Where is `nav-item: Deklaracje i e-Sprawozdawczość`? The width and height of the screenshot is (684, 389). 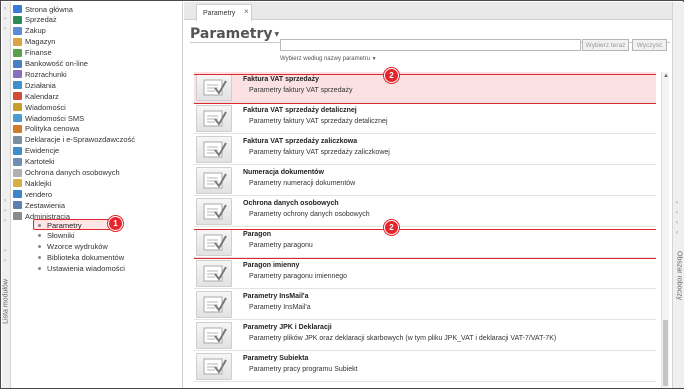
nav-item: Deklaracje i e-Sprawozdawczość is located at coordinates (74, 140).